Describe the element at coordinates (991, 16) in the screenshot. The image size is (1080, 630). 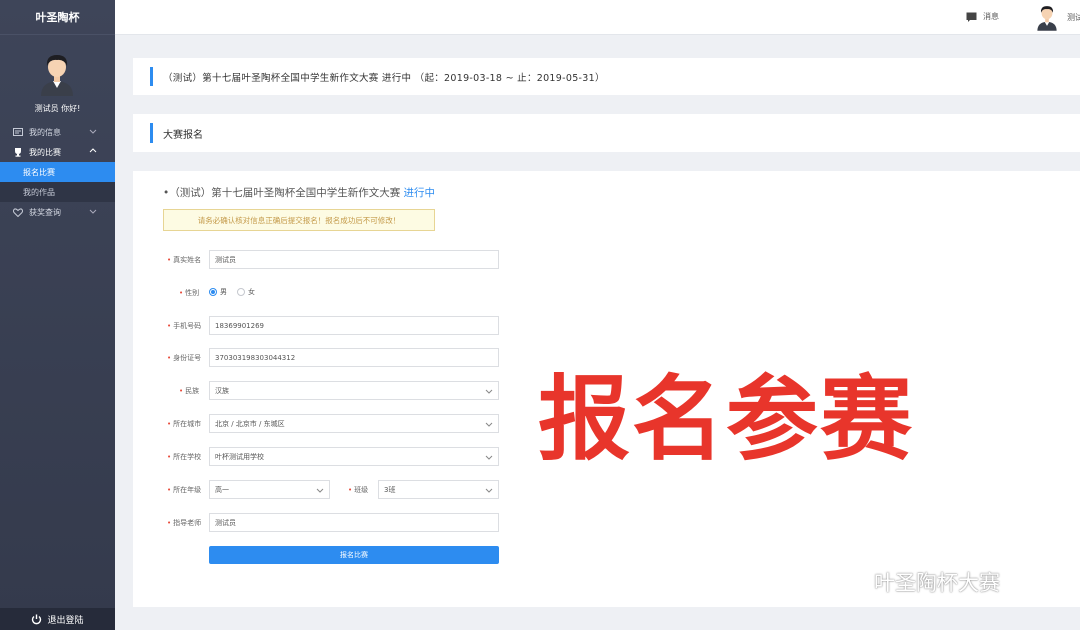
I see `messages-label: 消息` at that location.